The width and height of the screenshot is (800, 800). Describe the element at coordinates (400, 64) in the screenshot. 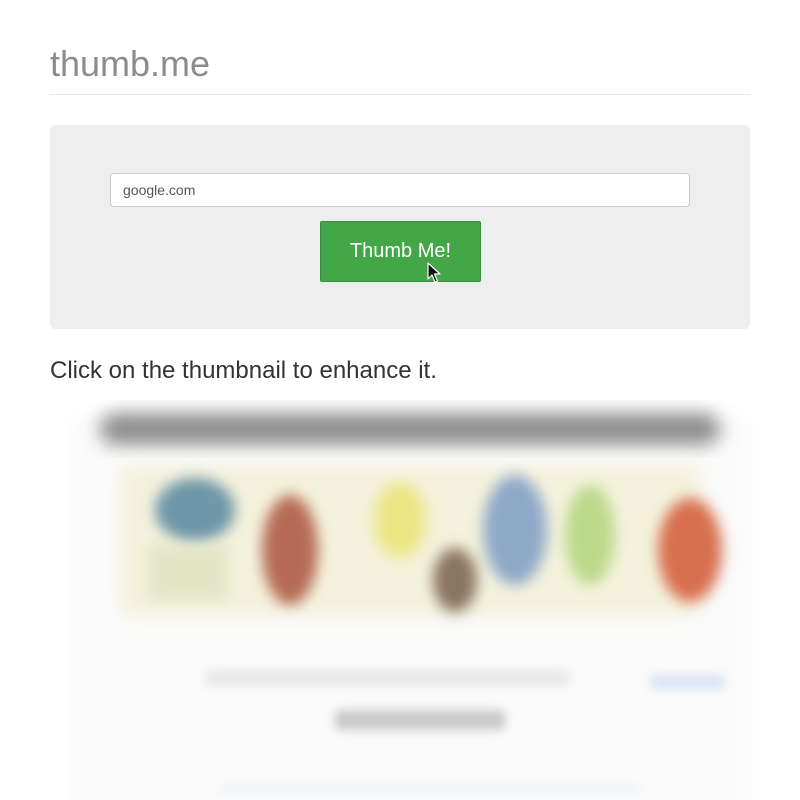

I see `brand-title: thumb.me` at that location.